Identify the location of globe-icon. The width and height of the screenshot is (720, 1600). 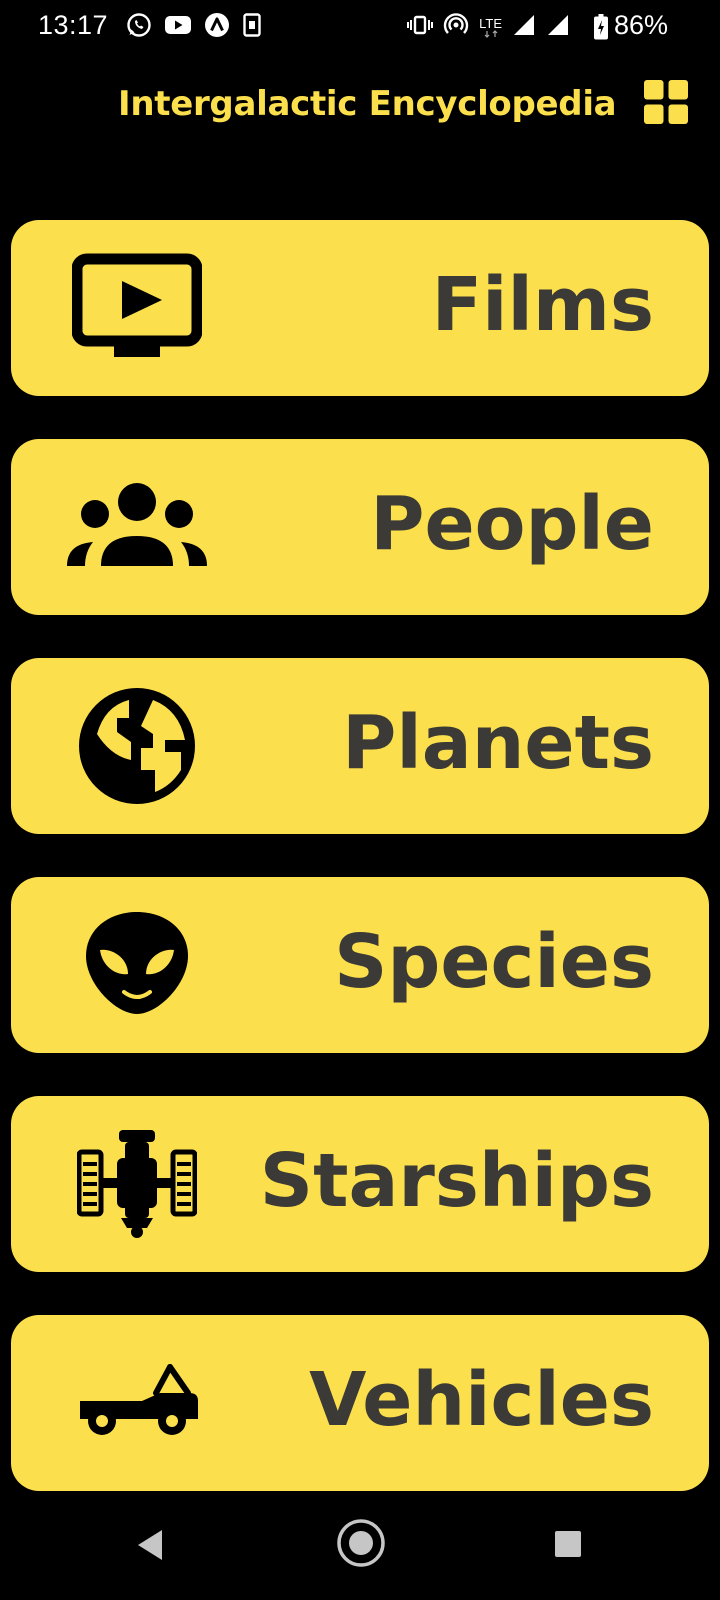
(137, 746).